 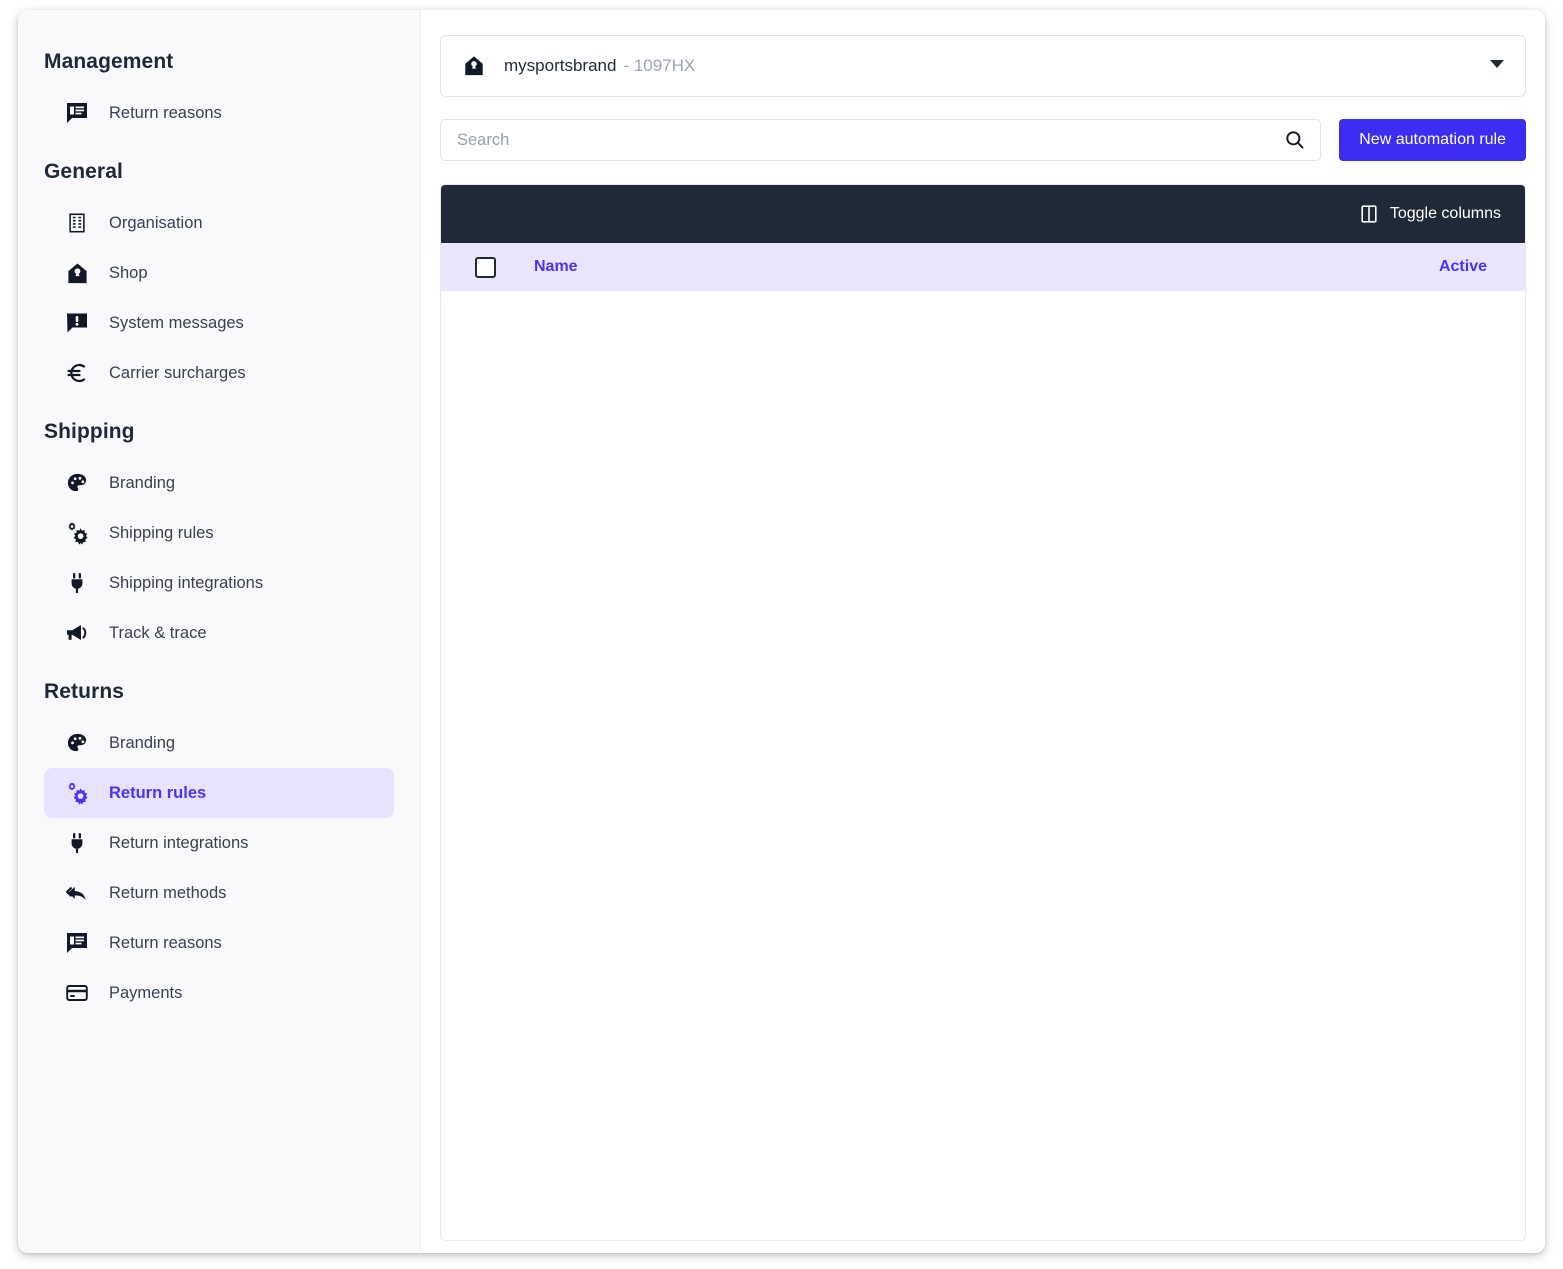 I want to click on shop-selector: mysportsbrand - 1097HX, so click(x=983, y=66).